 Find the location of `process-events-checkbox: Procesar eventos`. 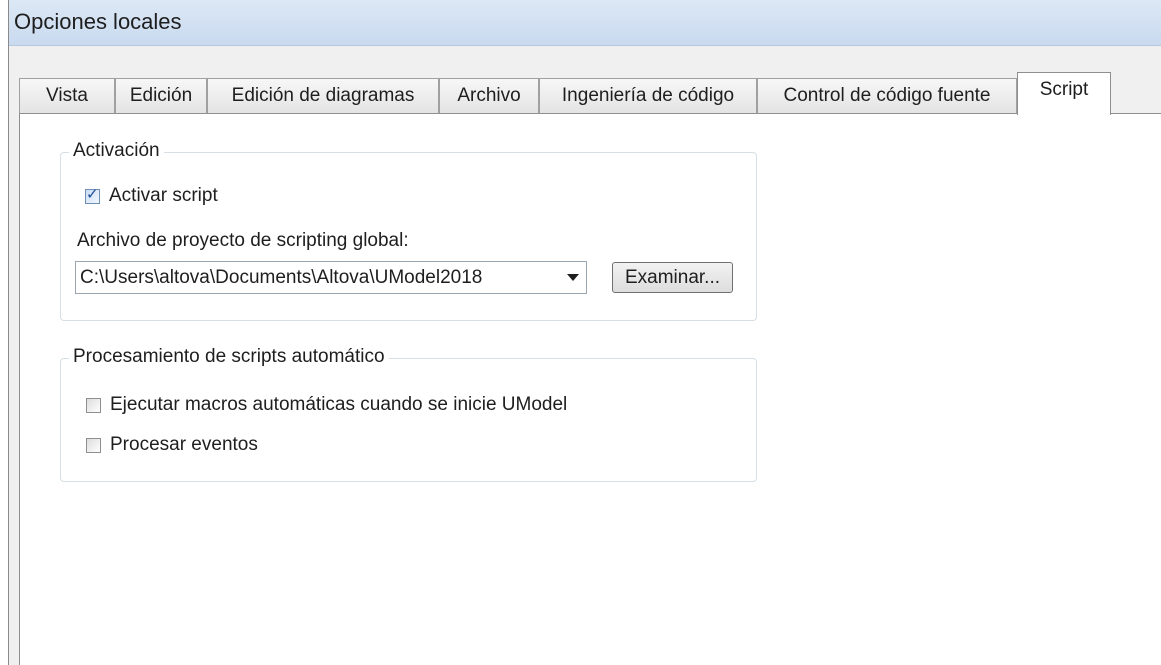

process-events-checkbox: Procesar eventos is located at coordinates (172, 445).